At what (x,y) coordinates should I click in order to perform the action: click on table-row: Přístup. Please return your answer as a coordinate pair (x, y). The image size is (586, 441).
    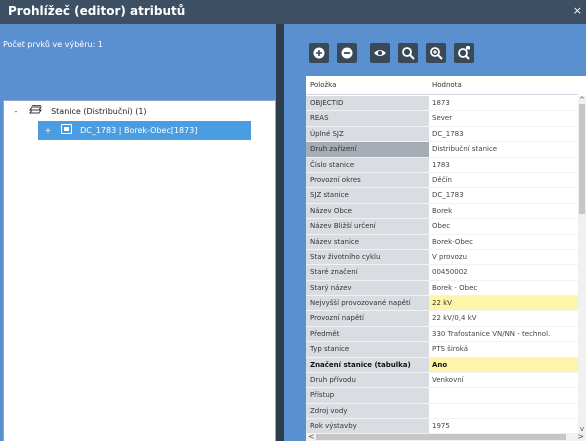
    Looking at the image, I should click on (442, 396).